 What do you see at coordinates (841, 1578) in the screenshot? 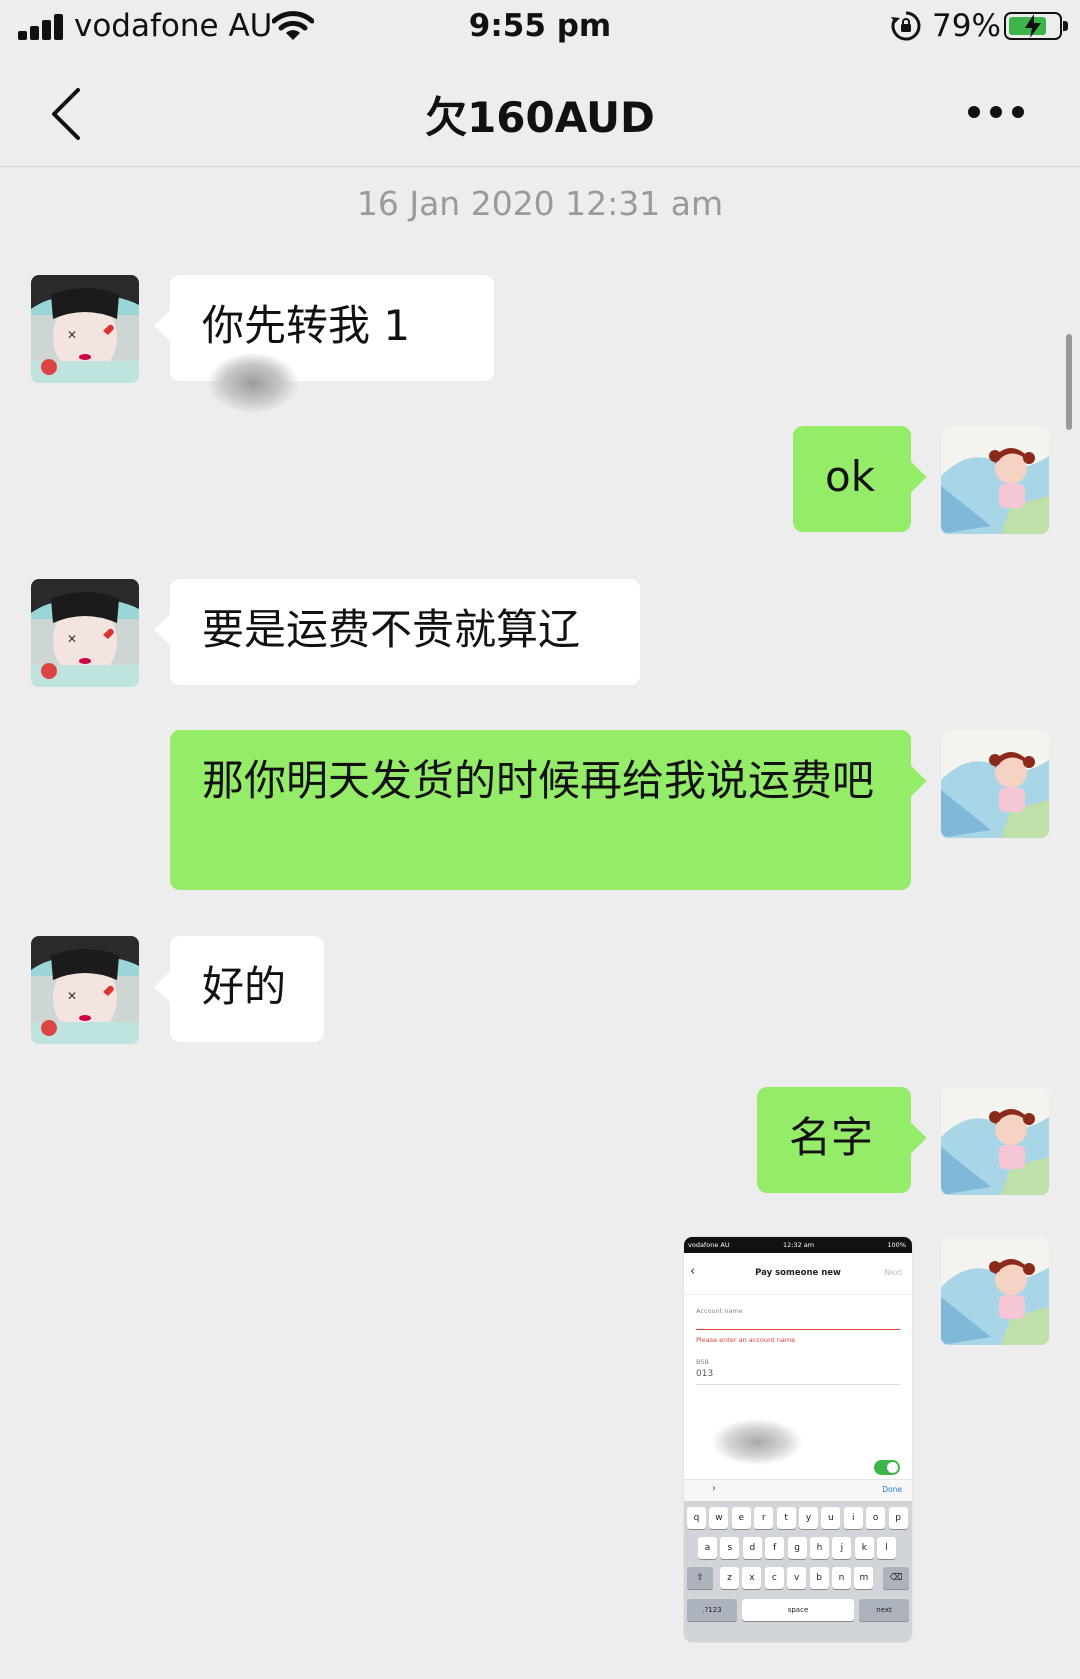
I see `screenshot-key: n` at bounding box center [841, 1578].